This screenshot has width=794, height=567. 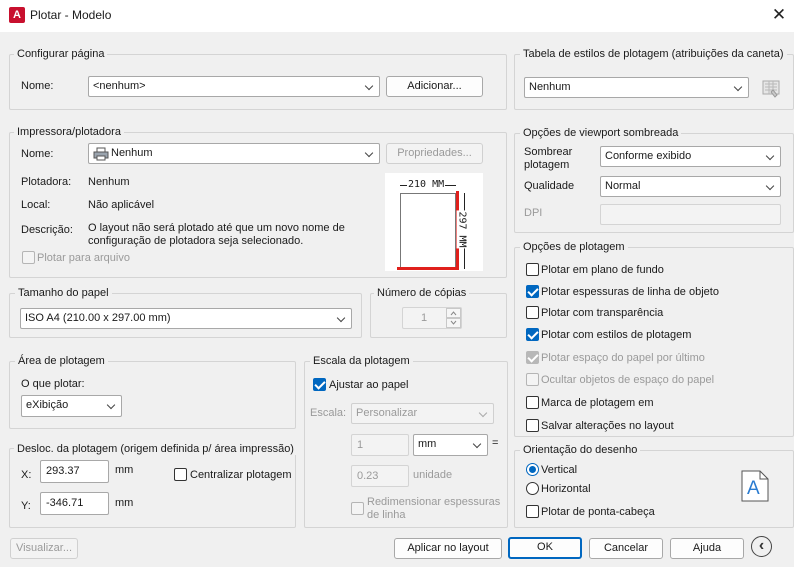 I want to click on fit-to-paper-checkbox, so click(x=319, y=384).